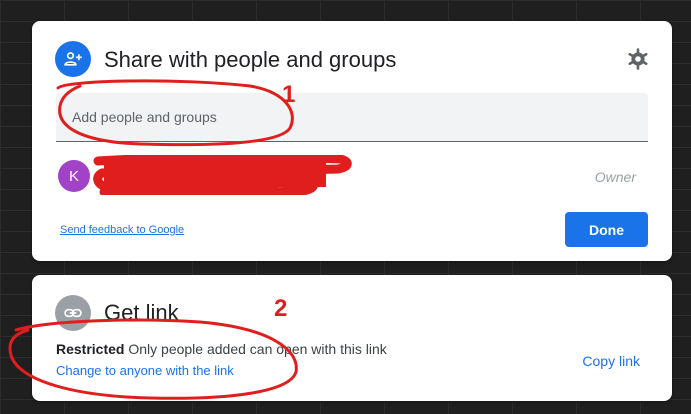 Image resolution: width=691 pixels, height=414 pixels. I want to click on annotation-marker-1: 1, so click(289, 94).